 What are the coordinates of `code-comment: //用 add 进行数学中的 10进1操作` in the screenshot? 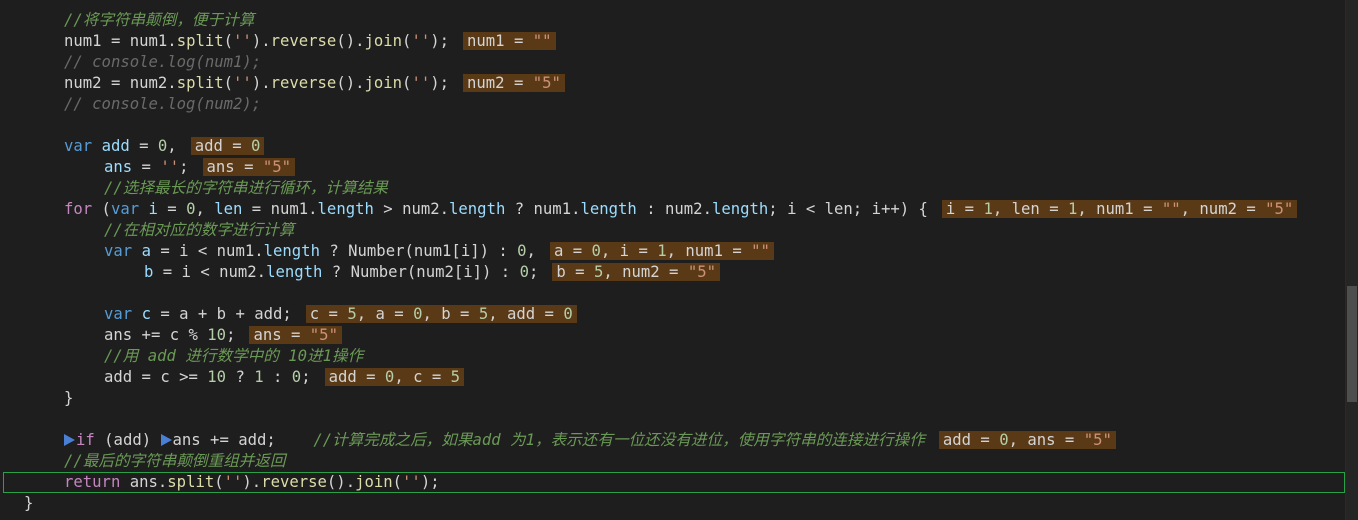 It's located at (234, 356).